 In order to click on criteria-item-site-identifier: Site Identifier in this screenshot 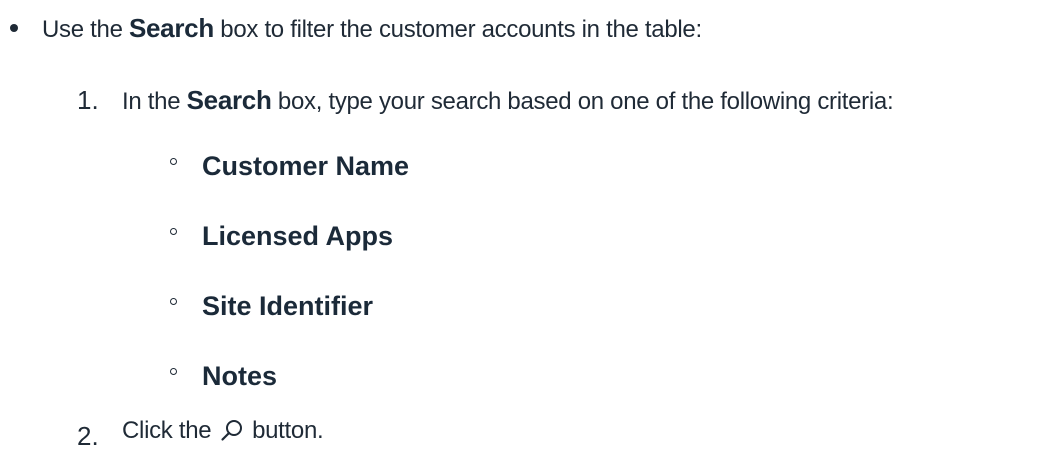, I will do `click(288, 306)`.